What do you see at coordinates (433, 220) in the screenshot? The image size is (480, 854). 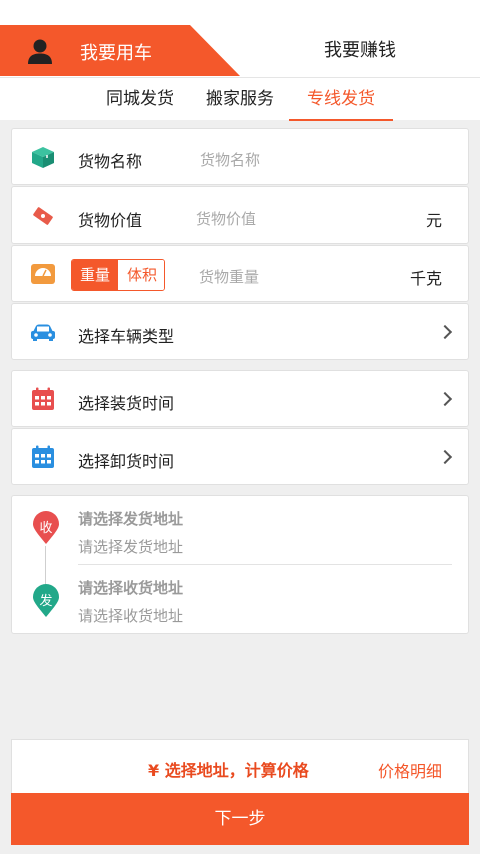 I see `cargo-value-unit: 元` at bounding box center [433, 220].